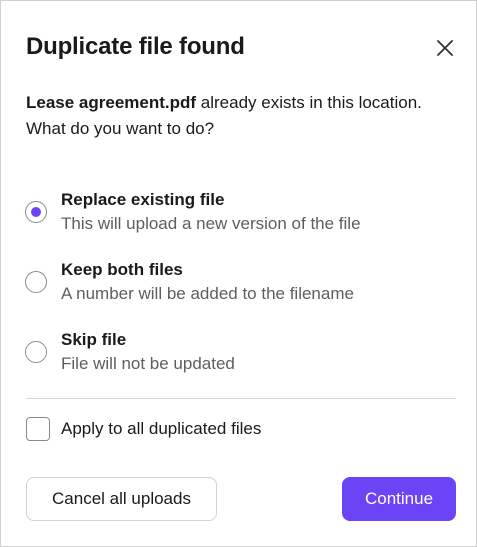 The height and width of the screenshot is (547, 477). I want to click on radio-skip-file, so click(36, 352).